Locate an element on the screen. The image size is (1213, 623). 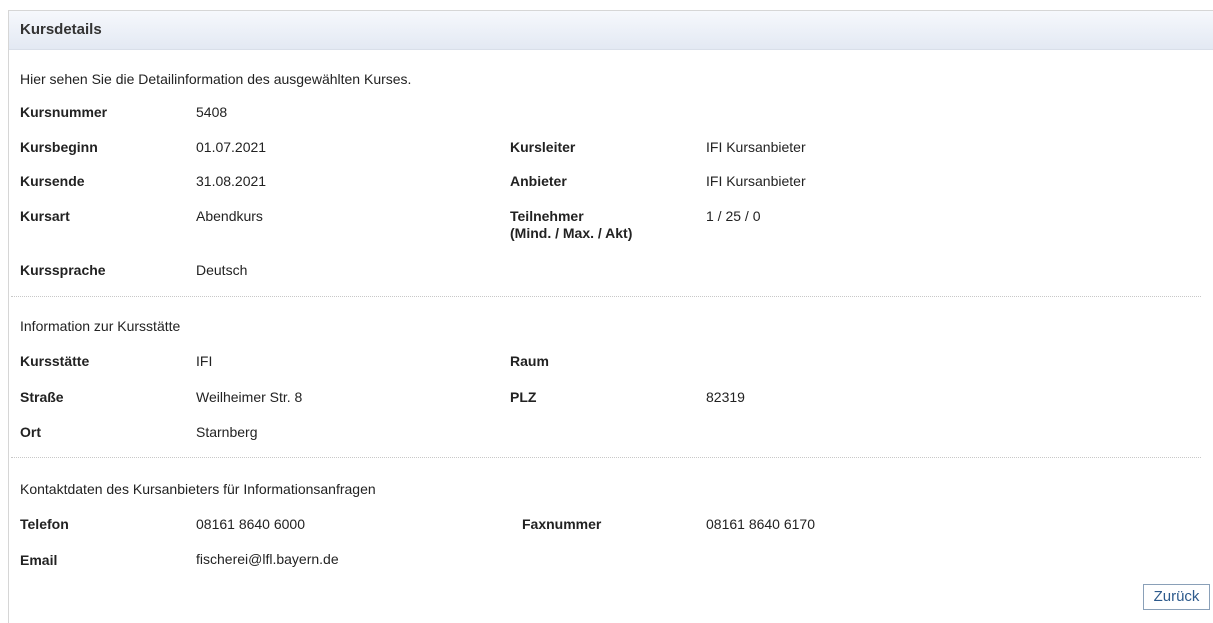
kursart-value: Abendkurs is located at coordinates (229, 216).